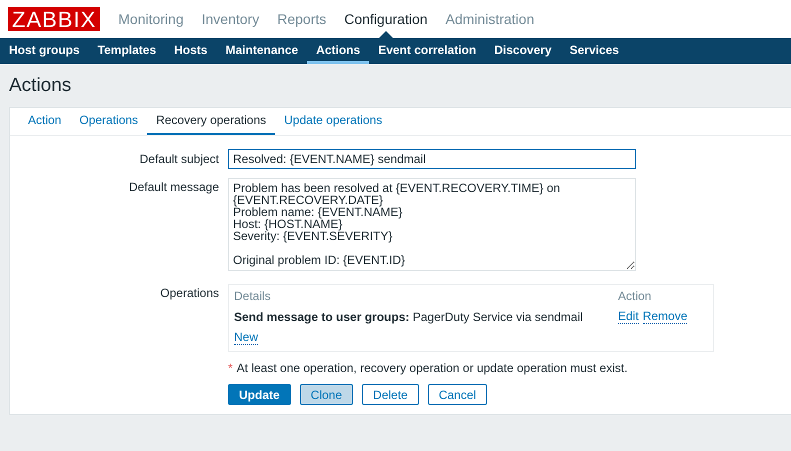  Describe the element at coordinates (40, 86) in the screenshot. I see `page-title: Actions` at that location.